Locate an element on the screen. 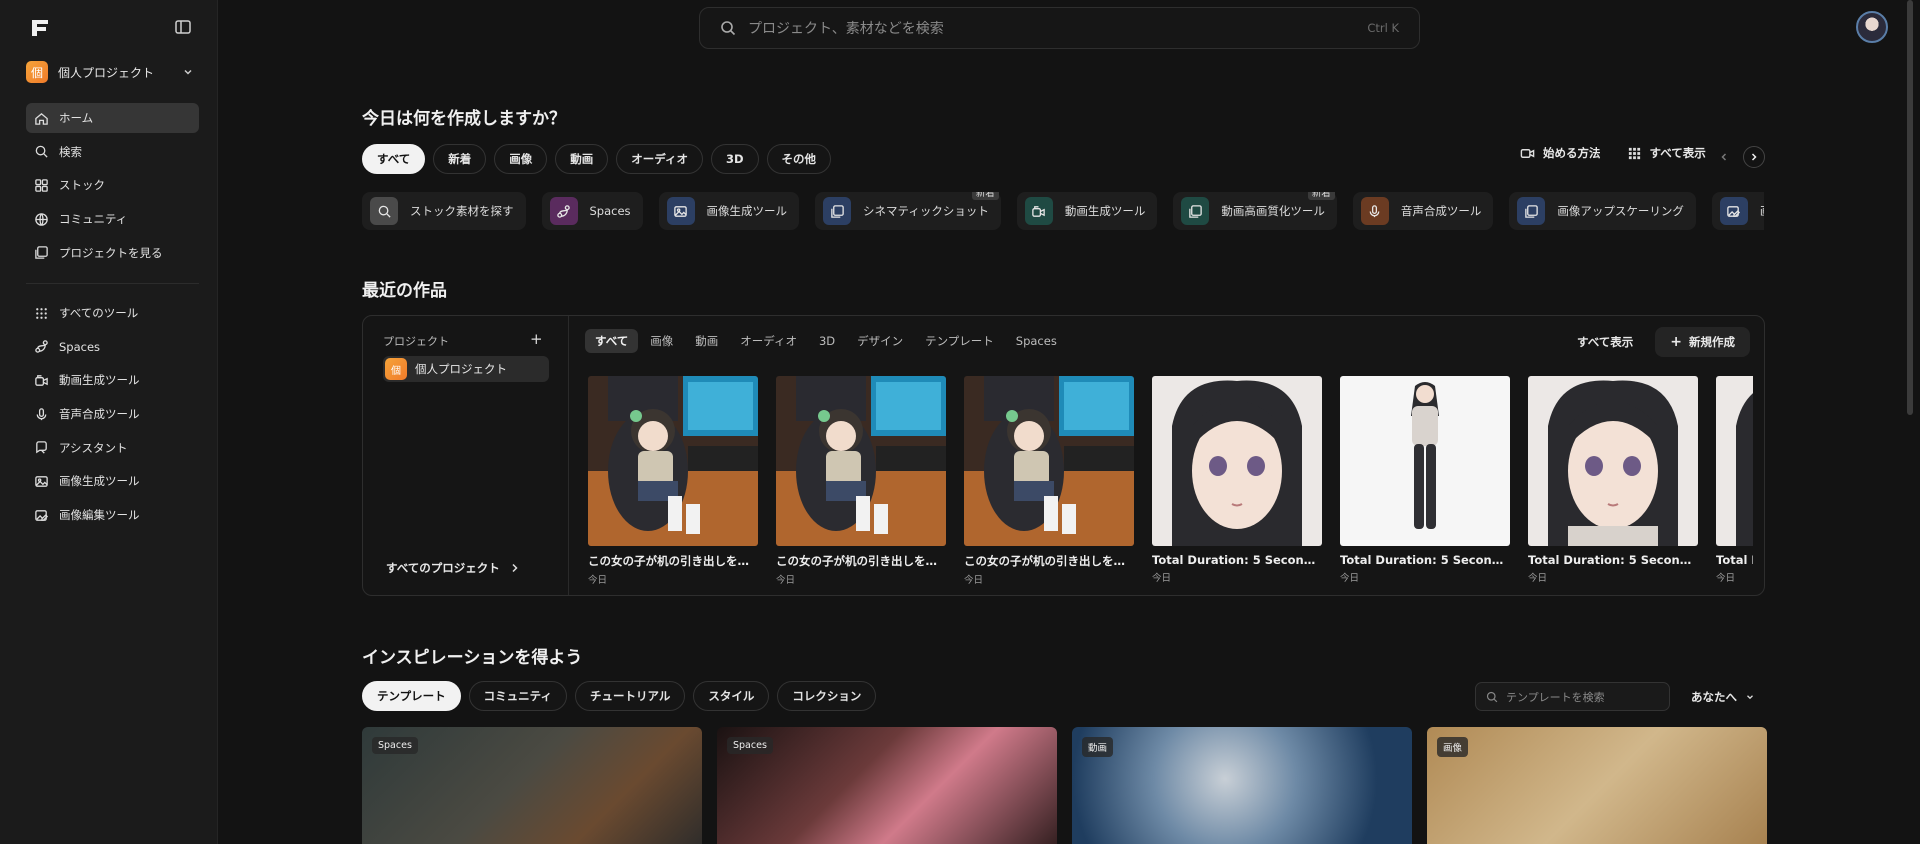 The image size is (1920, 844). how-to-start-label: 始める方法 is located at coordinates (1572, 153).